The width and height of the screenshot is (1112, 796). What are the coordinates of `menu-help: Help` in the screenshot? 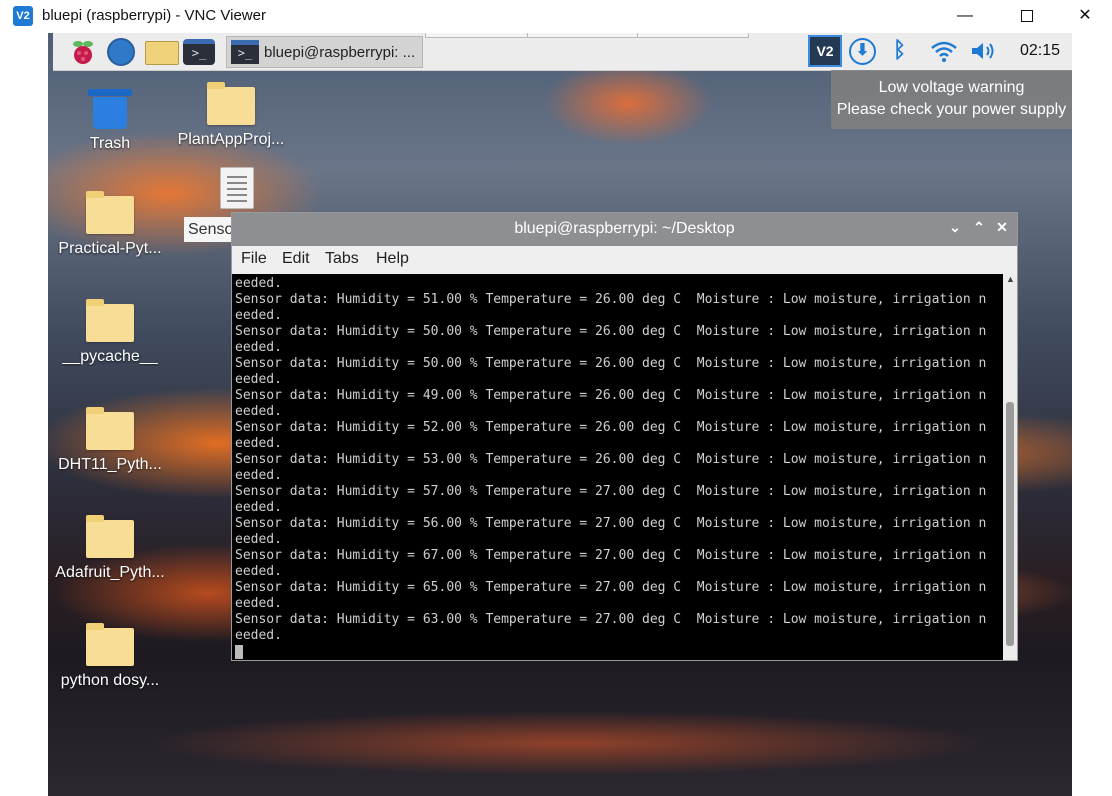 It's located at (392, 259).